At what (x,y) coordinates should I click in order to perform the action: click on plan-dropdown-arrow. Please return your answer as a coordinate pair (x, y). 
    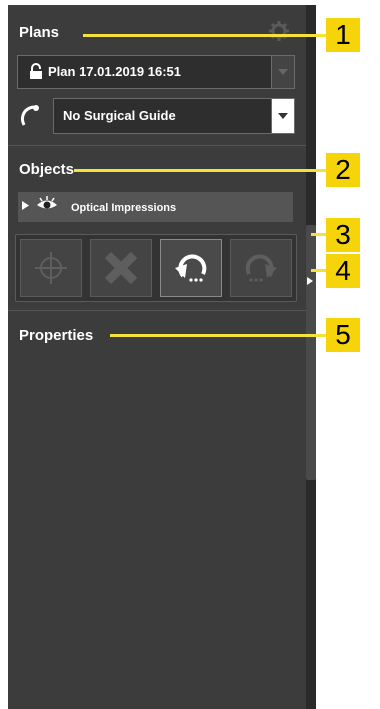
    Looking at the image, I should click on (282, 72).